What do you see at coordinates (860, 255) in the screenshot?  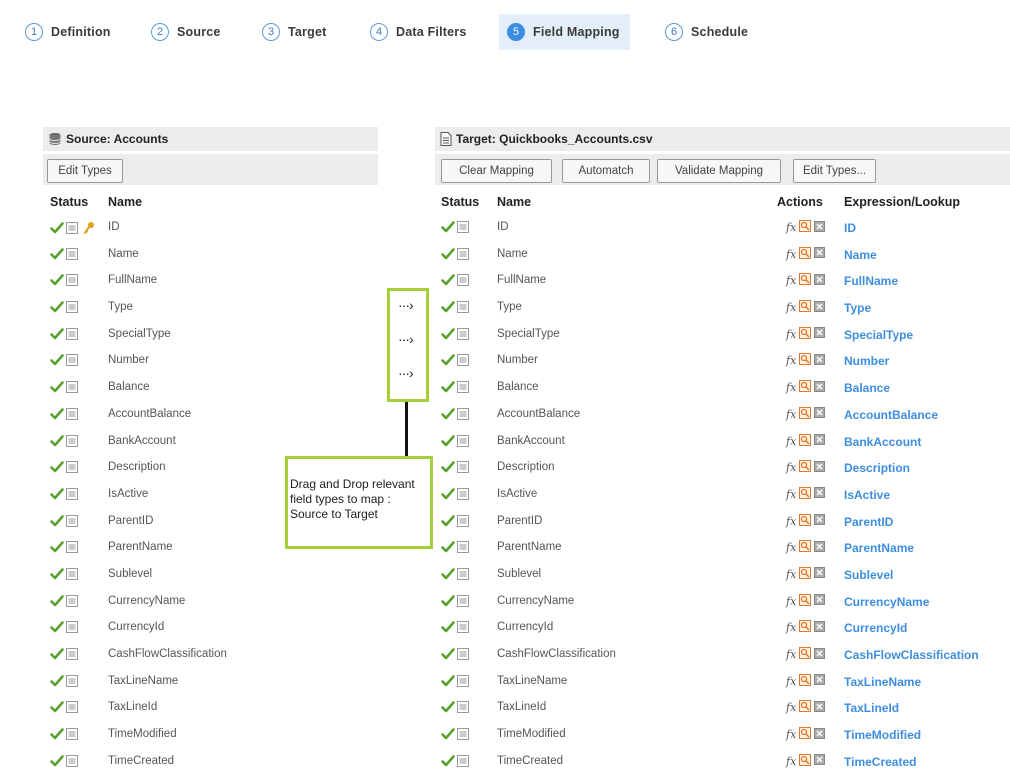 I see `mapped-expression: Name` at bounding box center [860, 255].